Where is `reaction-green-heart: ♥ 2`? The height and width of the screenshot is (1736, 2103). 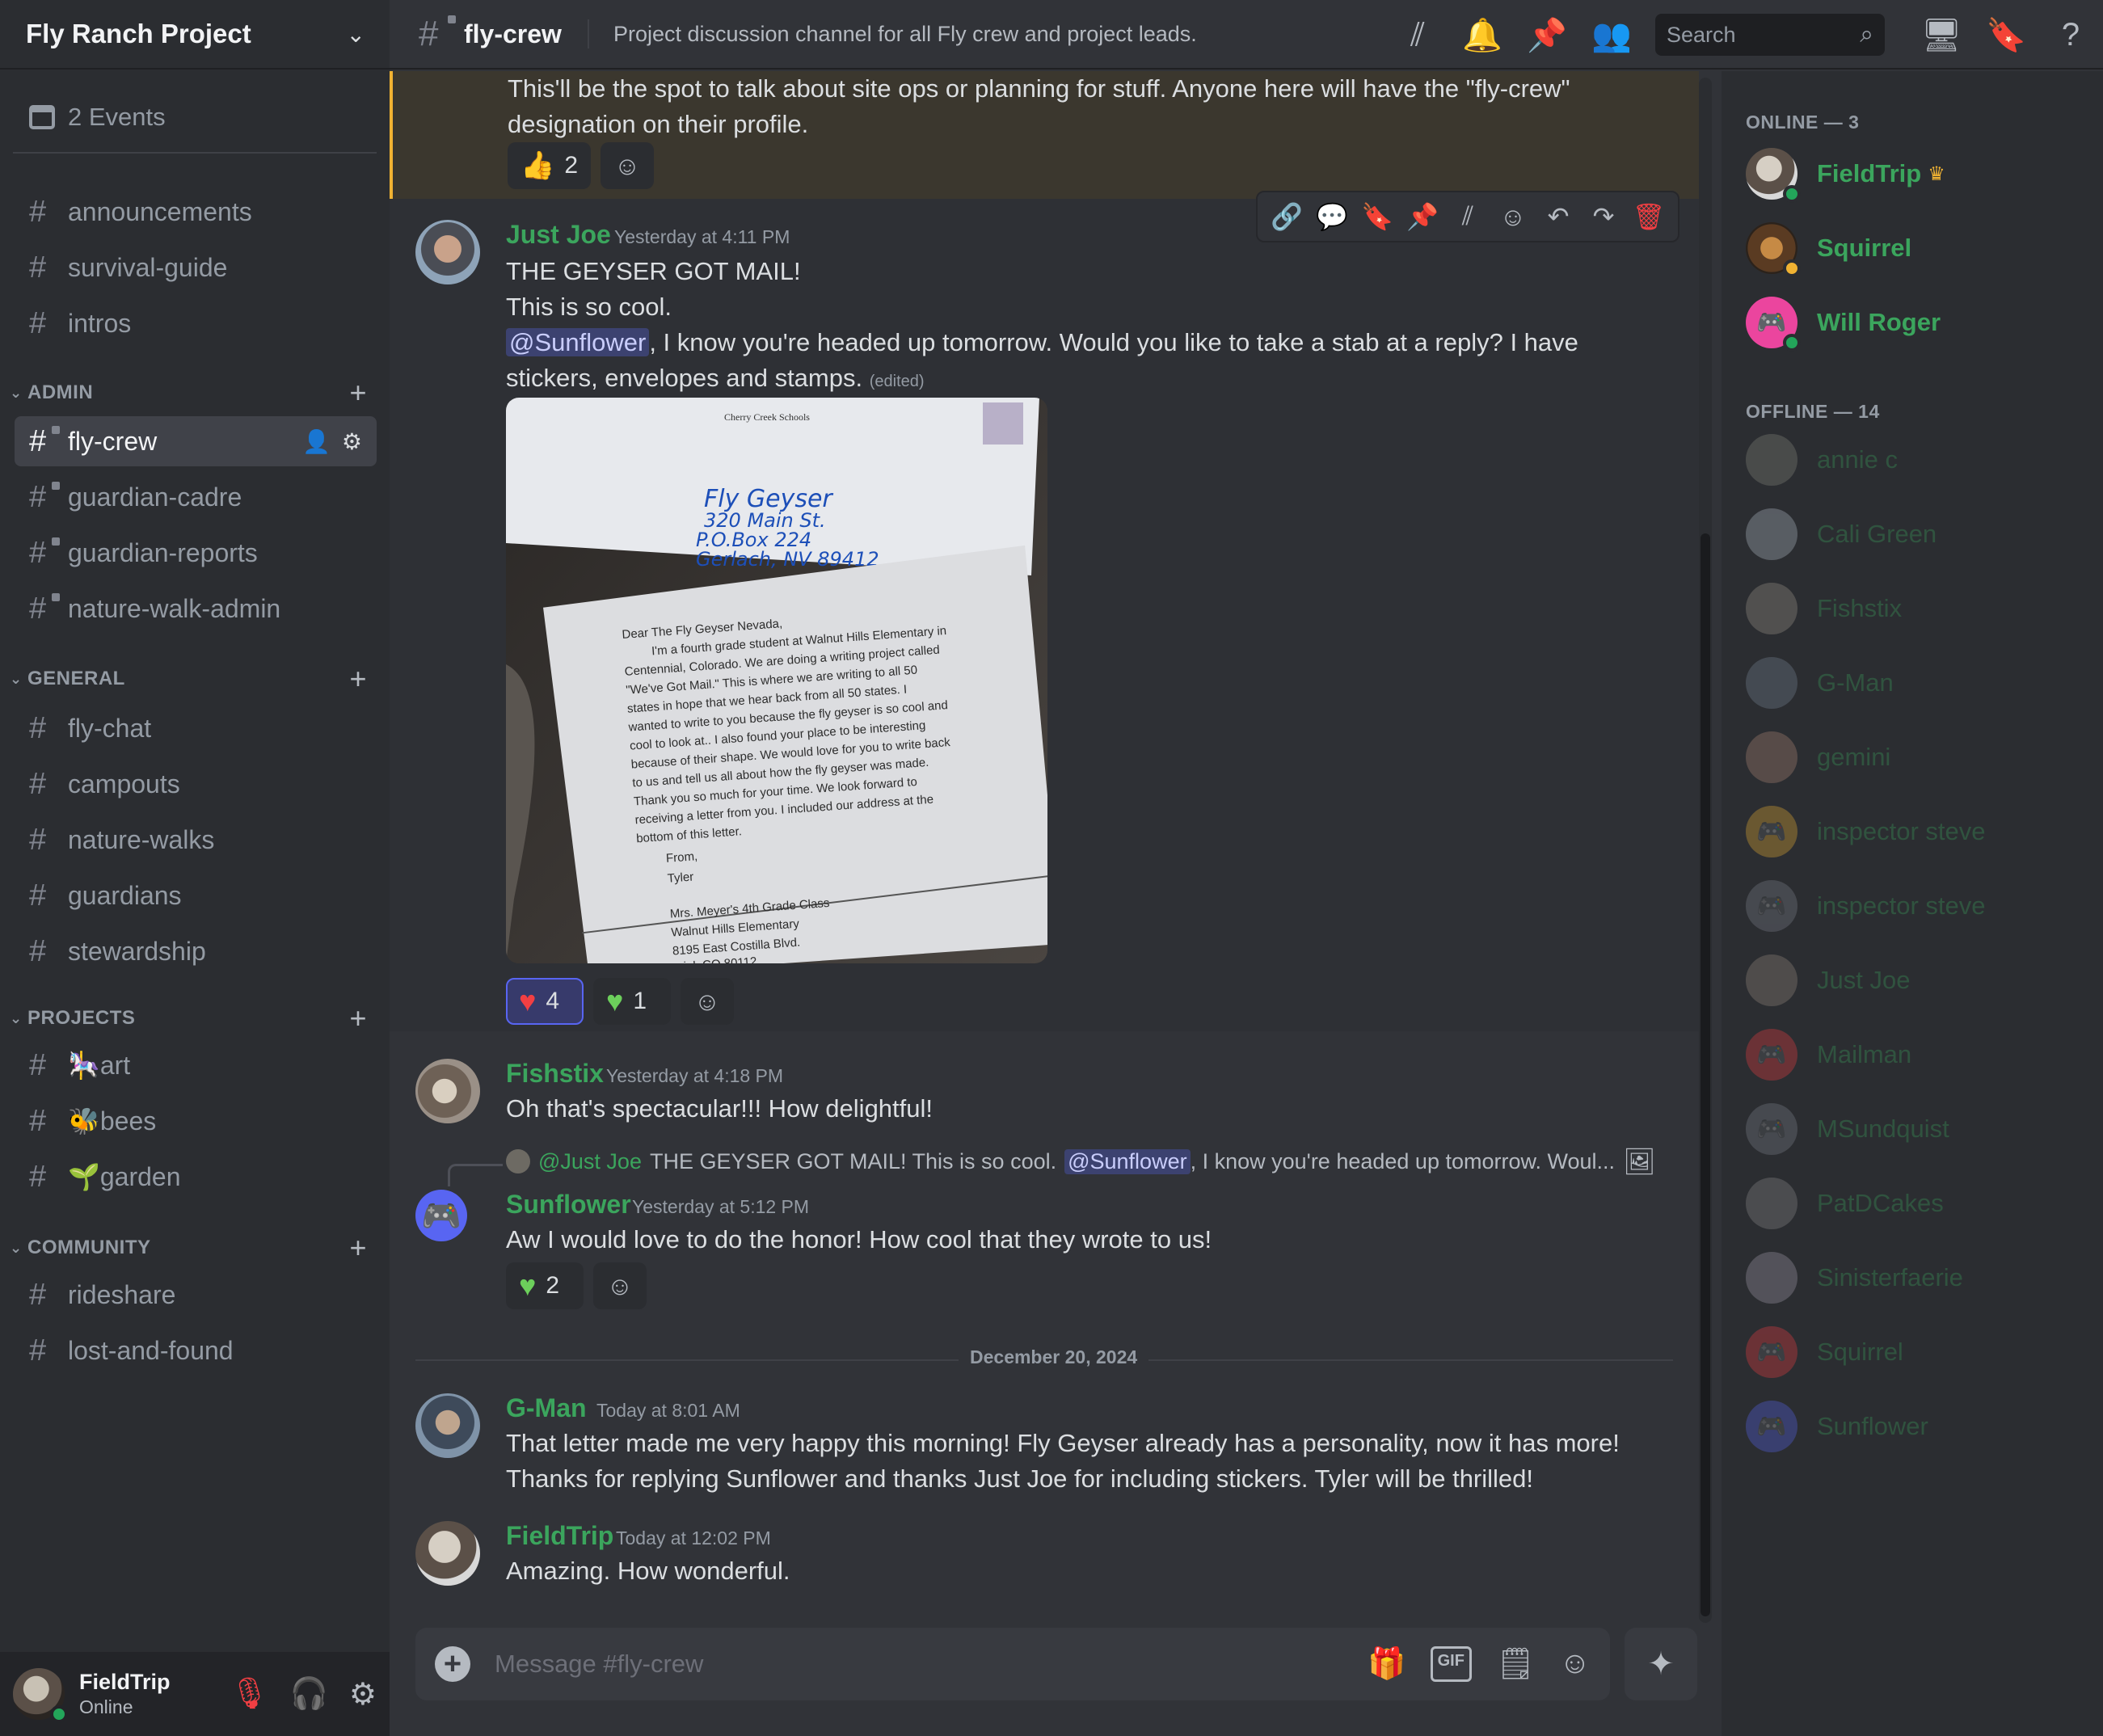
reaction-green-heart: ♥ 2 is located at coordinates (545, 1285).